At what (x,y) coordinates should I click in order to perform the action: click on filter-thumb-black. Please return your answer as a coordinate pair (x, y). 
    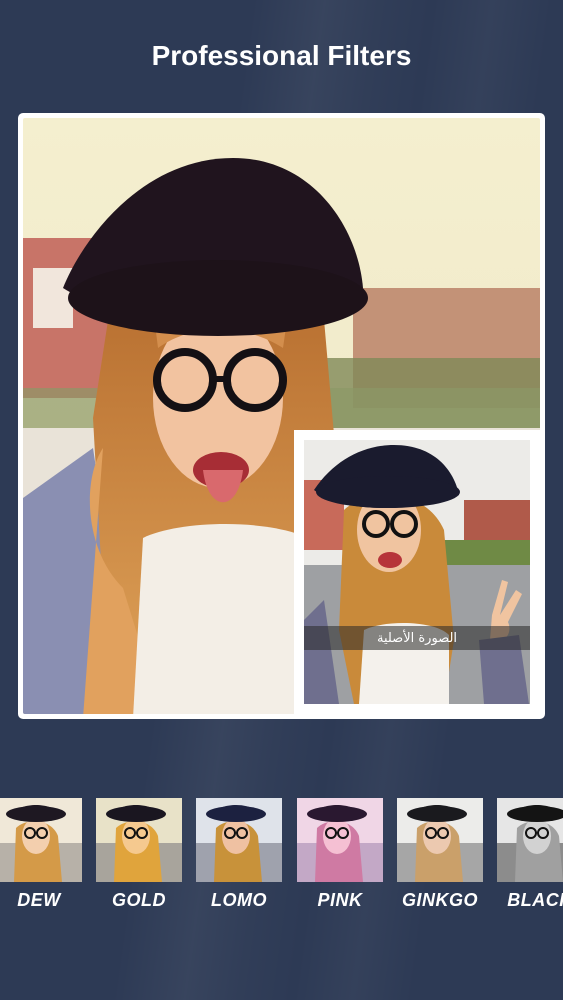
    Looking at the image, I should click on (530, 840).